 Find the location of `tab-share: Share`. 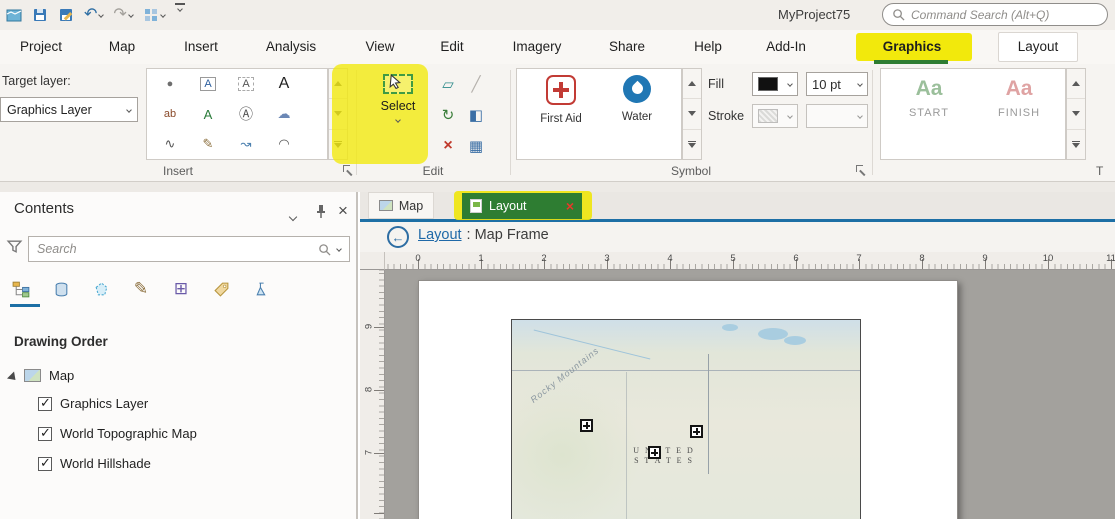

tab-share: Share is located at coordinates (627, 47).